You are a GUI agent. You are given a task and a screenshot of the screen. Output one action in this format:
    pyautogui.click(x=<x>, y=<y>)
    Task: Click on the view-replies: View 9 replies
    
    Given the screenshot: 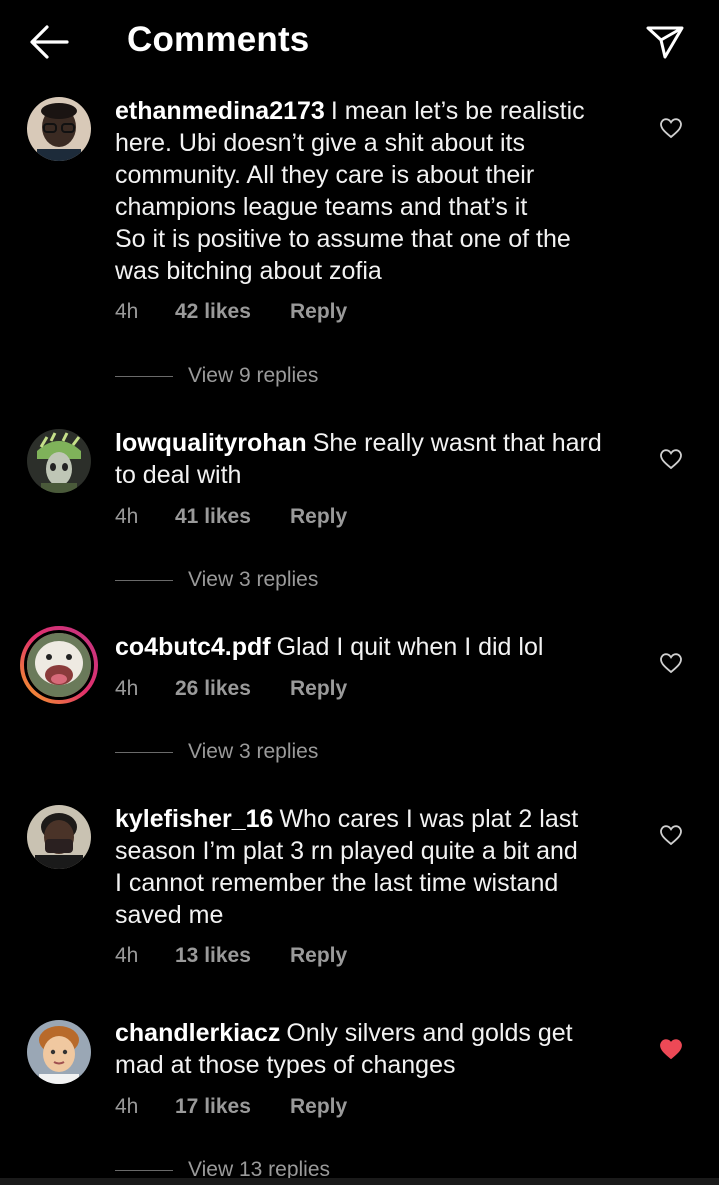 What is the action you would take?
    pyautogui.click(x=216, y=376)
    